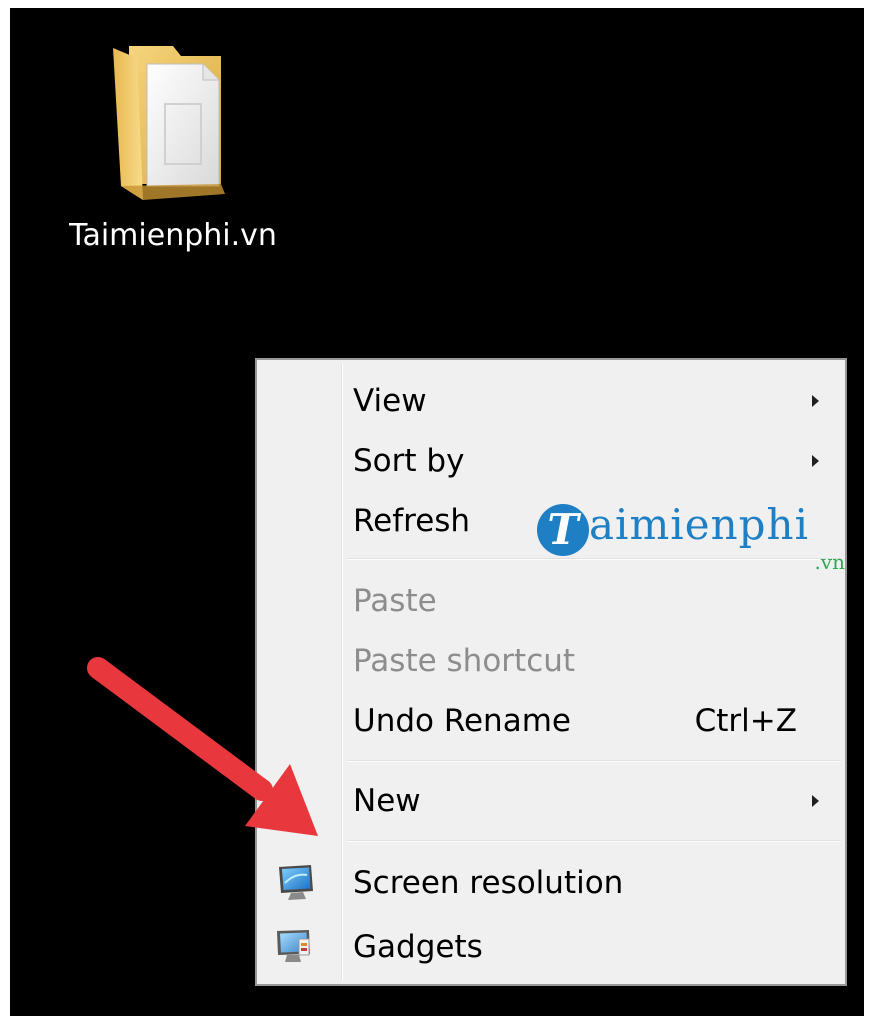  I want to click on menu-item-label: Gadgets, so click(418, 947).